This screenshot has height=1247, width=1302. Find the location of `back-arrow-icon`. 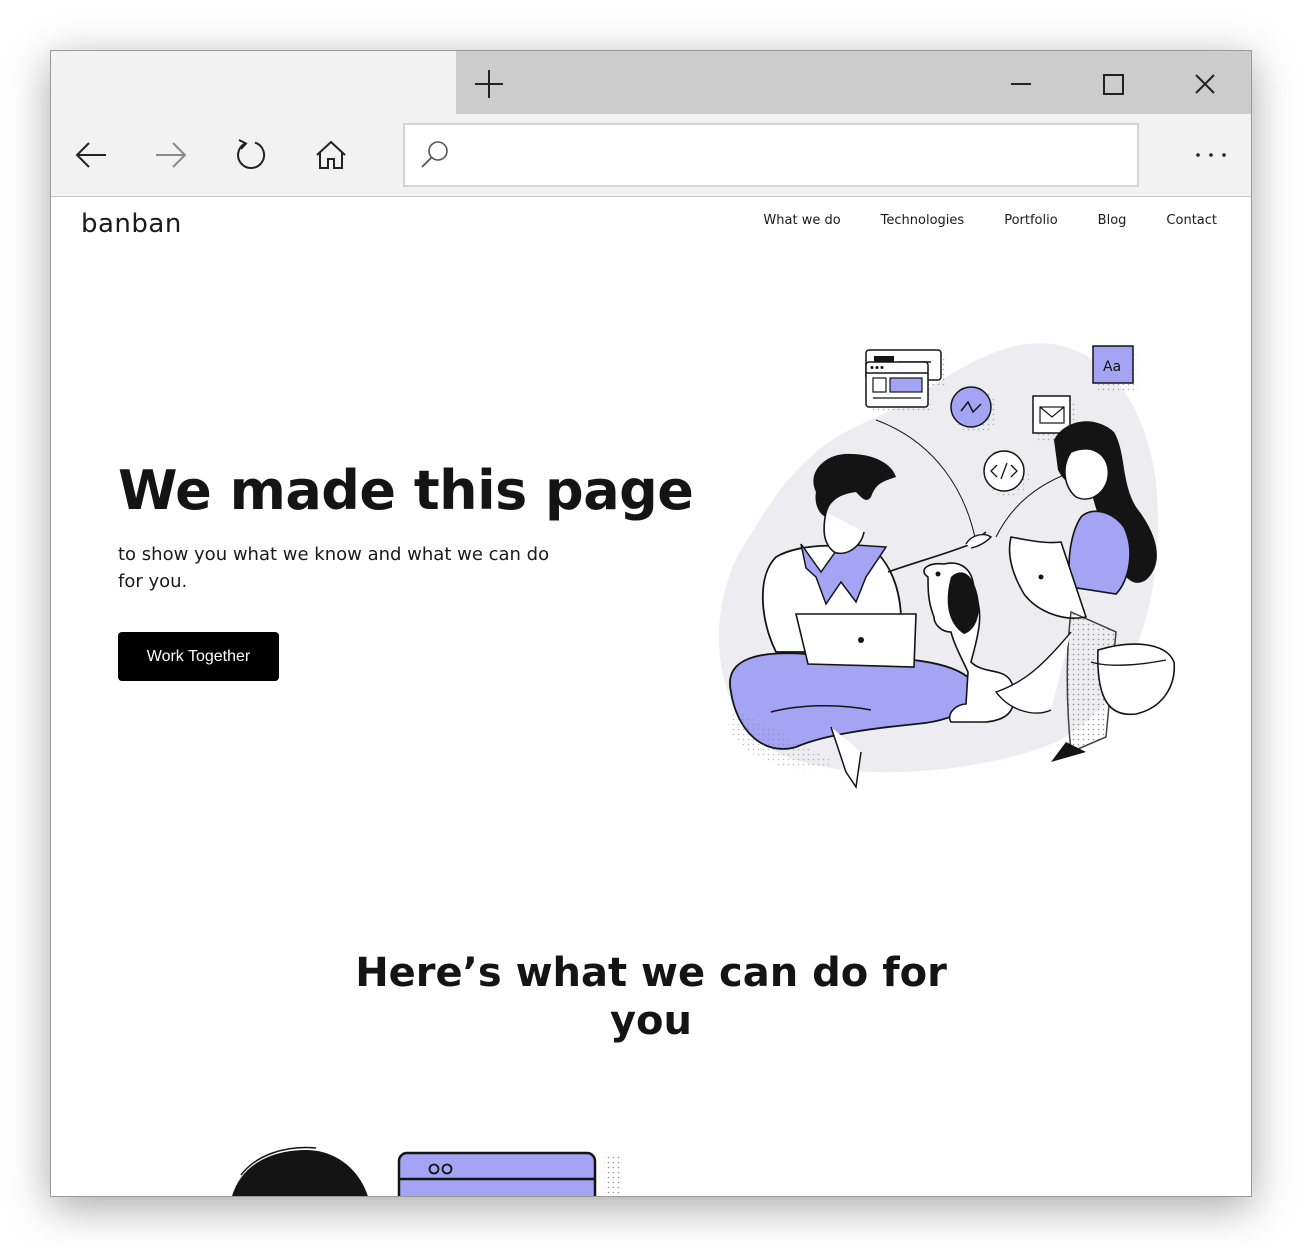

back-arrow-icon is located at coordinates (90, 155).